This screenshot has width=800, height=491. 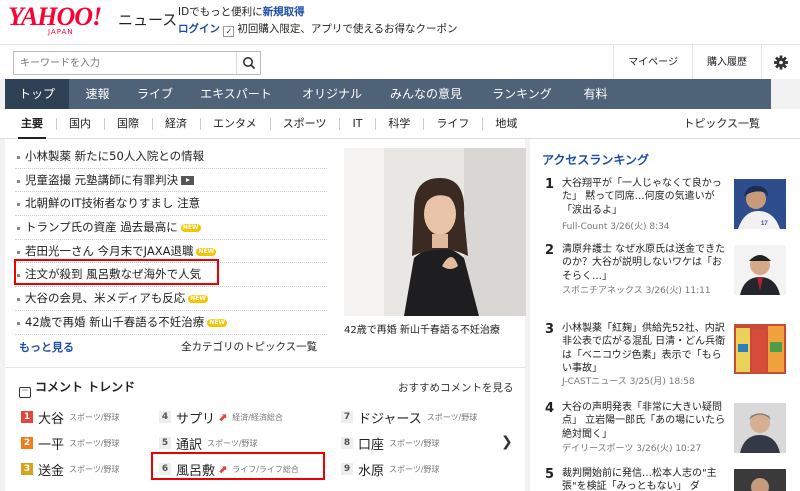 What do you see at coordinates (235, 124) in the screenshot?
I see `category-tab-entertainment: エンタメ` at bounding box center [235, 124].